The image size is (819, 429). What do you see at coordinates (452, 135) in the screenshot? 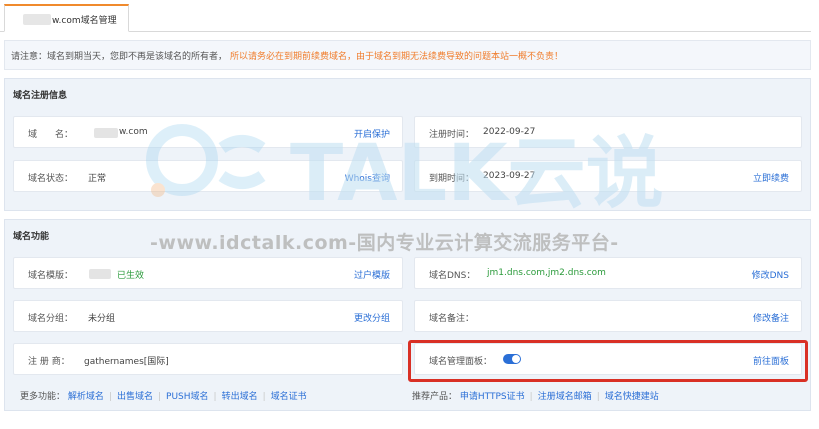
I see `reg-time-label: 注册时间：` at bounding box center [452, 135].